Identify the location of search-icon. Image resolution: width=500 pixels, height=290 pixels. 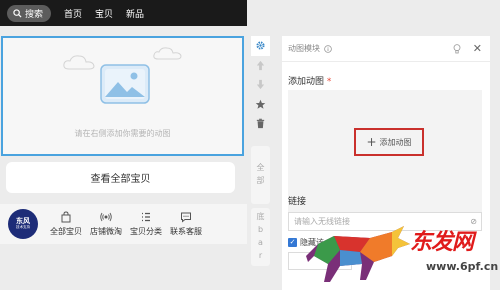
(17, 13).